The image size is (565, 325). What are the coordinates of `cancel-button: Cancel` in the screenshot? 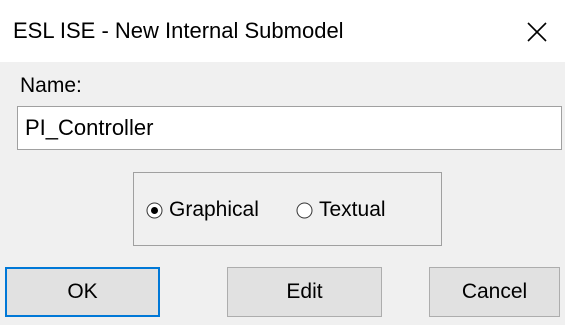 It's located at (494, 292).